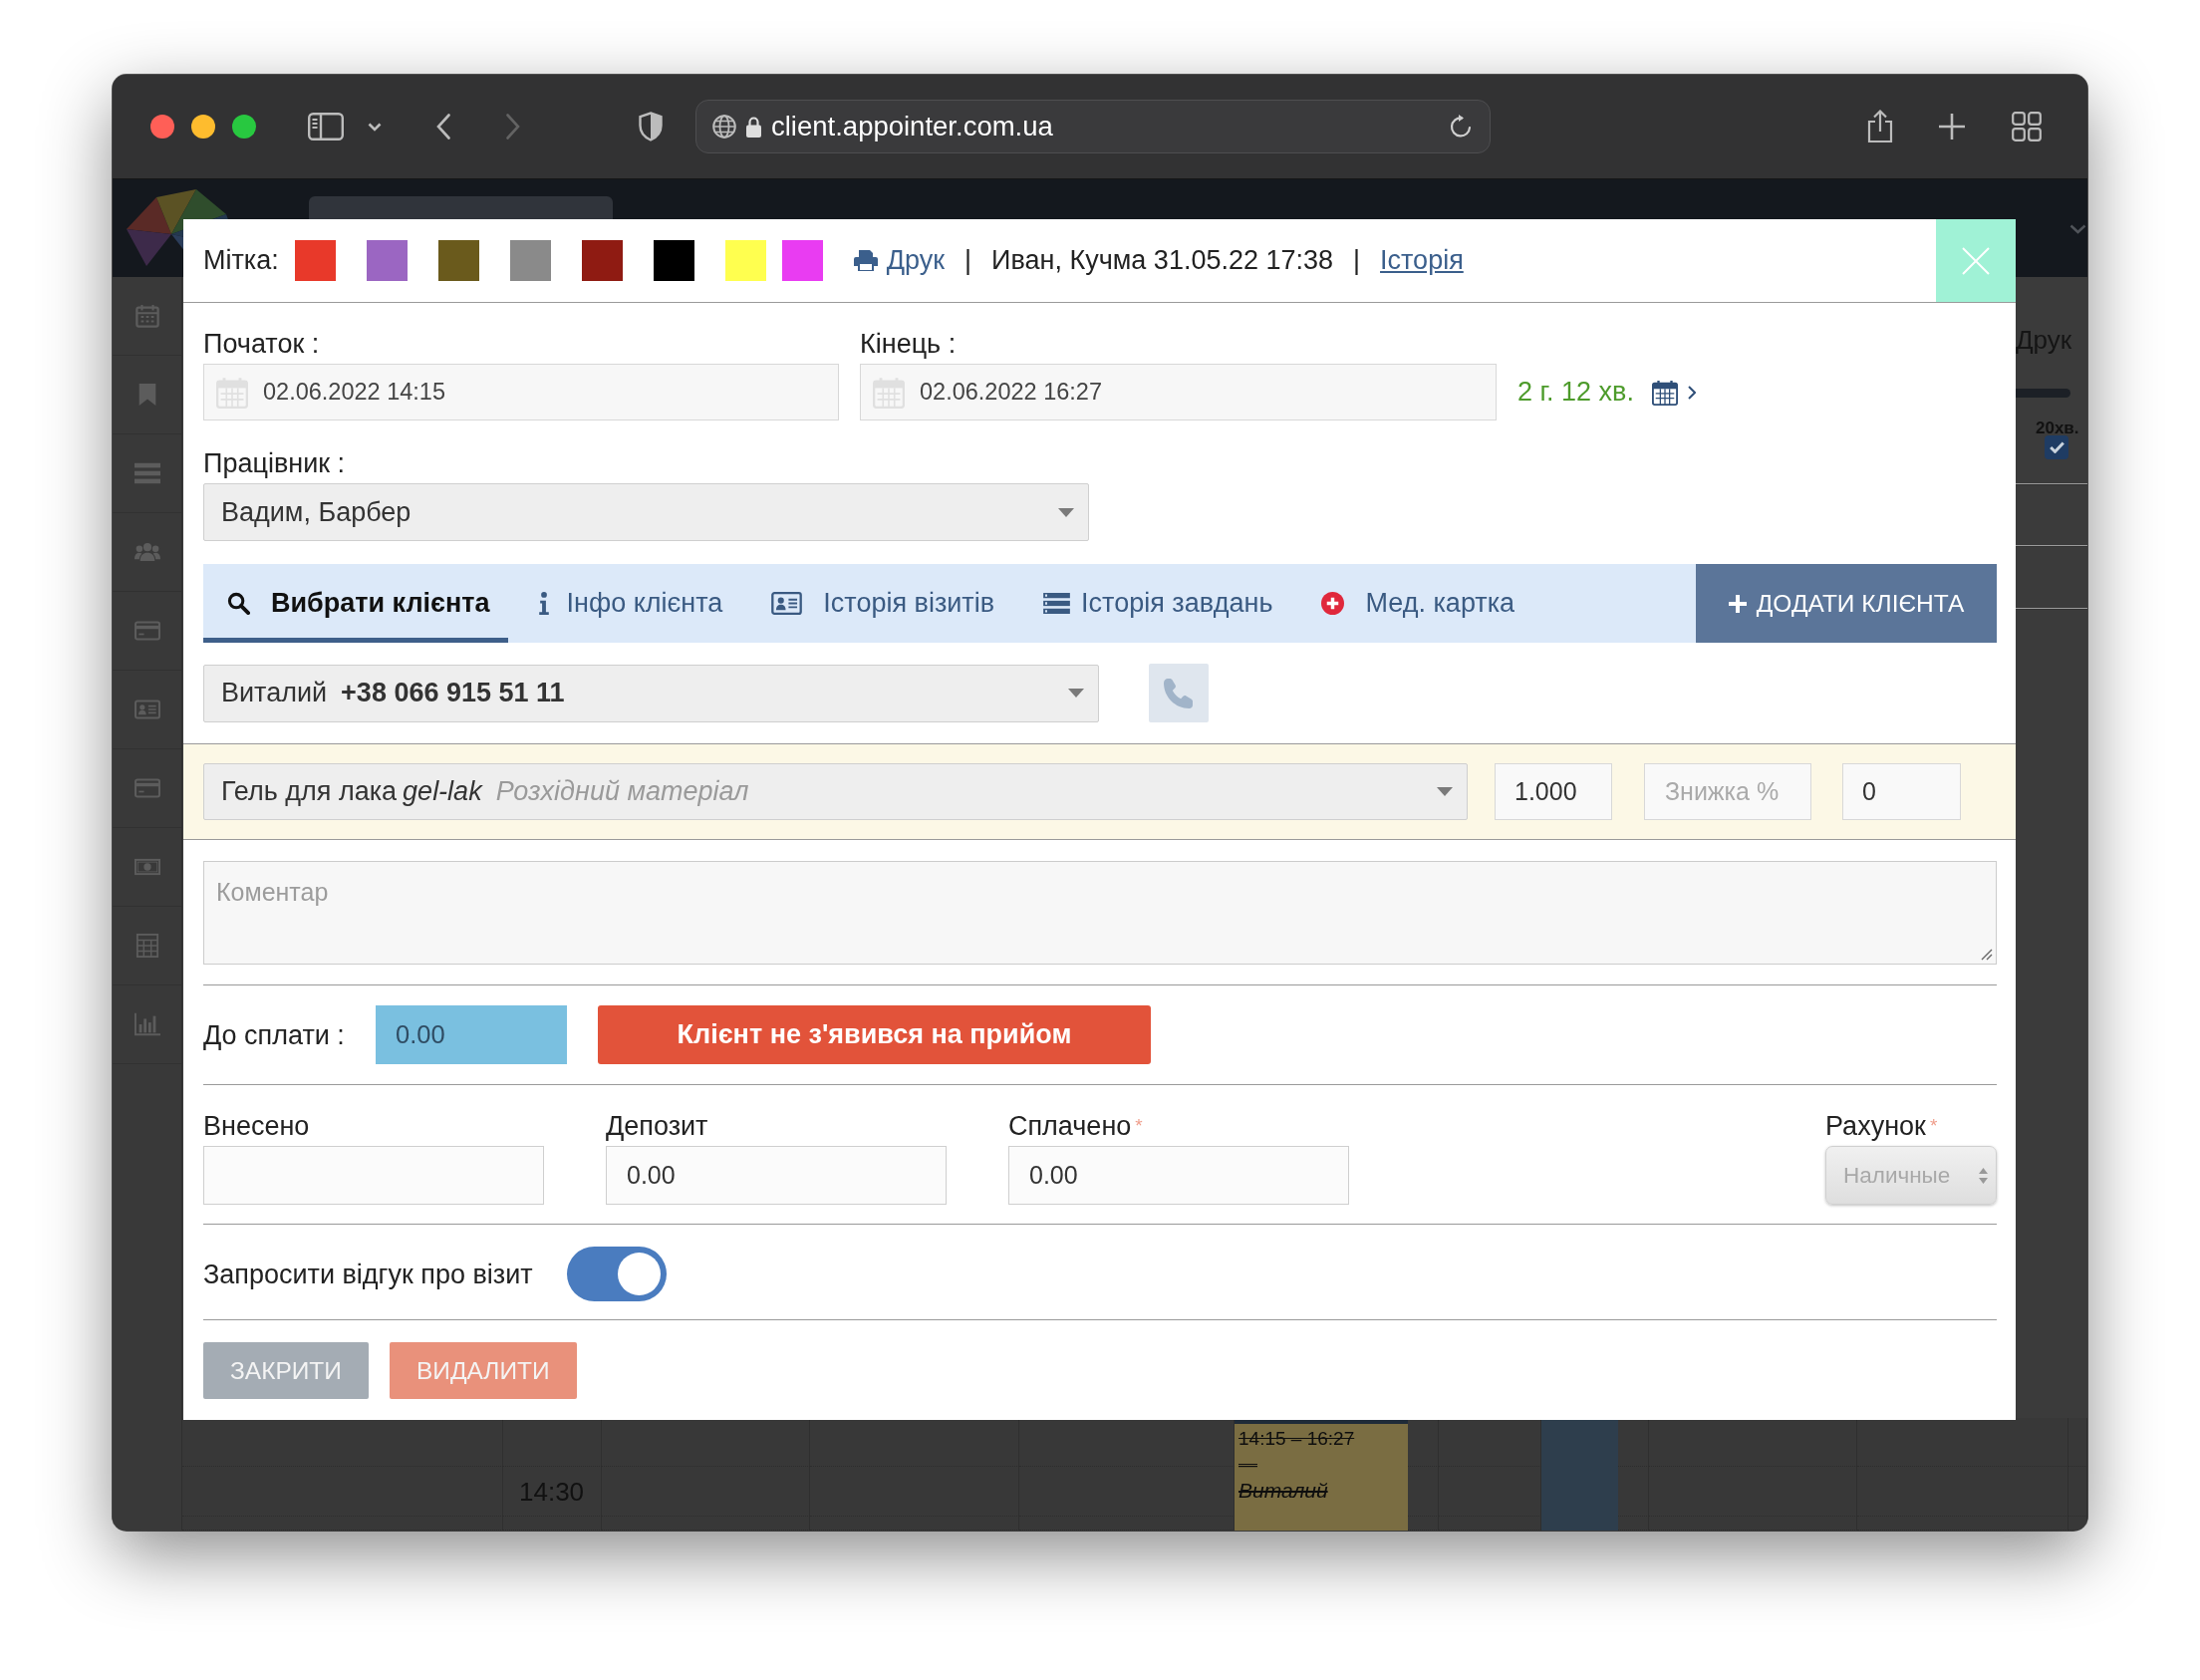  Describe the element at coordinates (753, 127) in the screenshot. I see `lock-icon` at that location.